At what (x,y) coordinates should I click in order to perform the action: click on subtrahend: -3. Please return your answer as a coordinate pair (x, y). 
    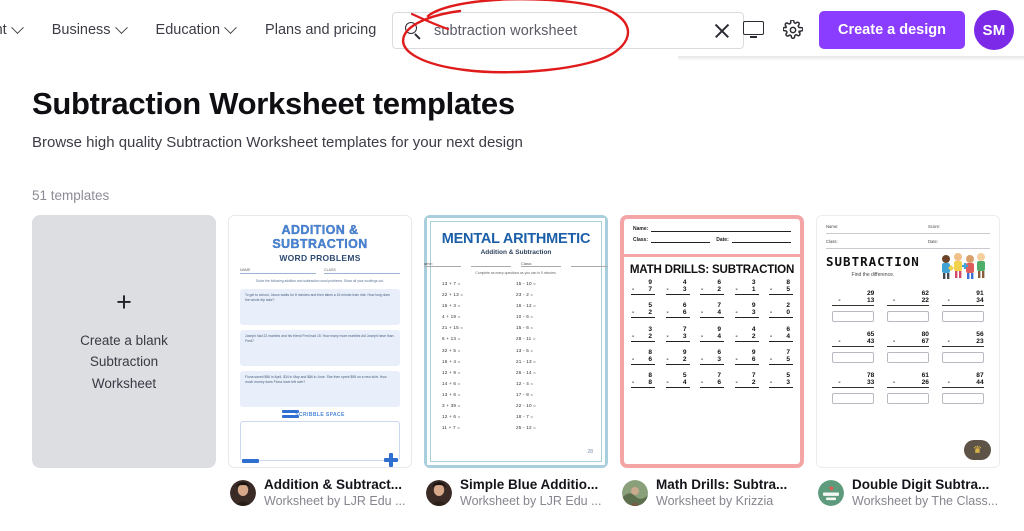
    Looking at the image, I should click on (746, 314).